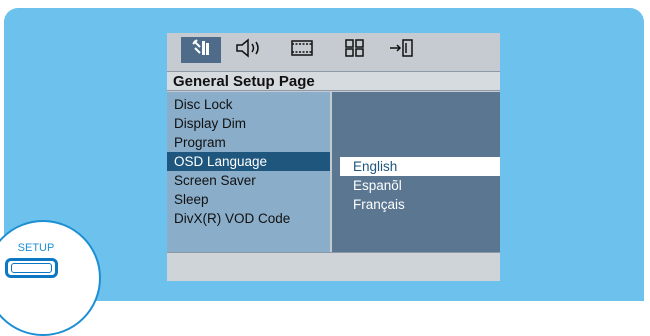  What do you see at coordinates (248, 142) in the screenshot?
I see `menu-item-program: Program` at bounding box center [248, 142].